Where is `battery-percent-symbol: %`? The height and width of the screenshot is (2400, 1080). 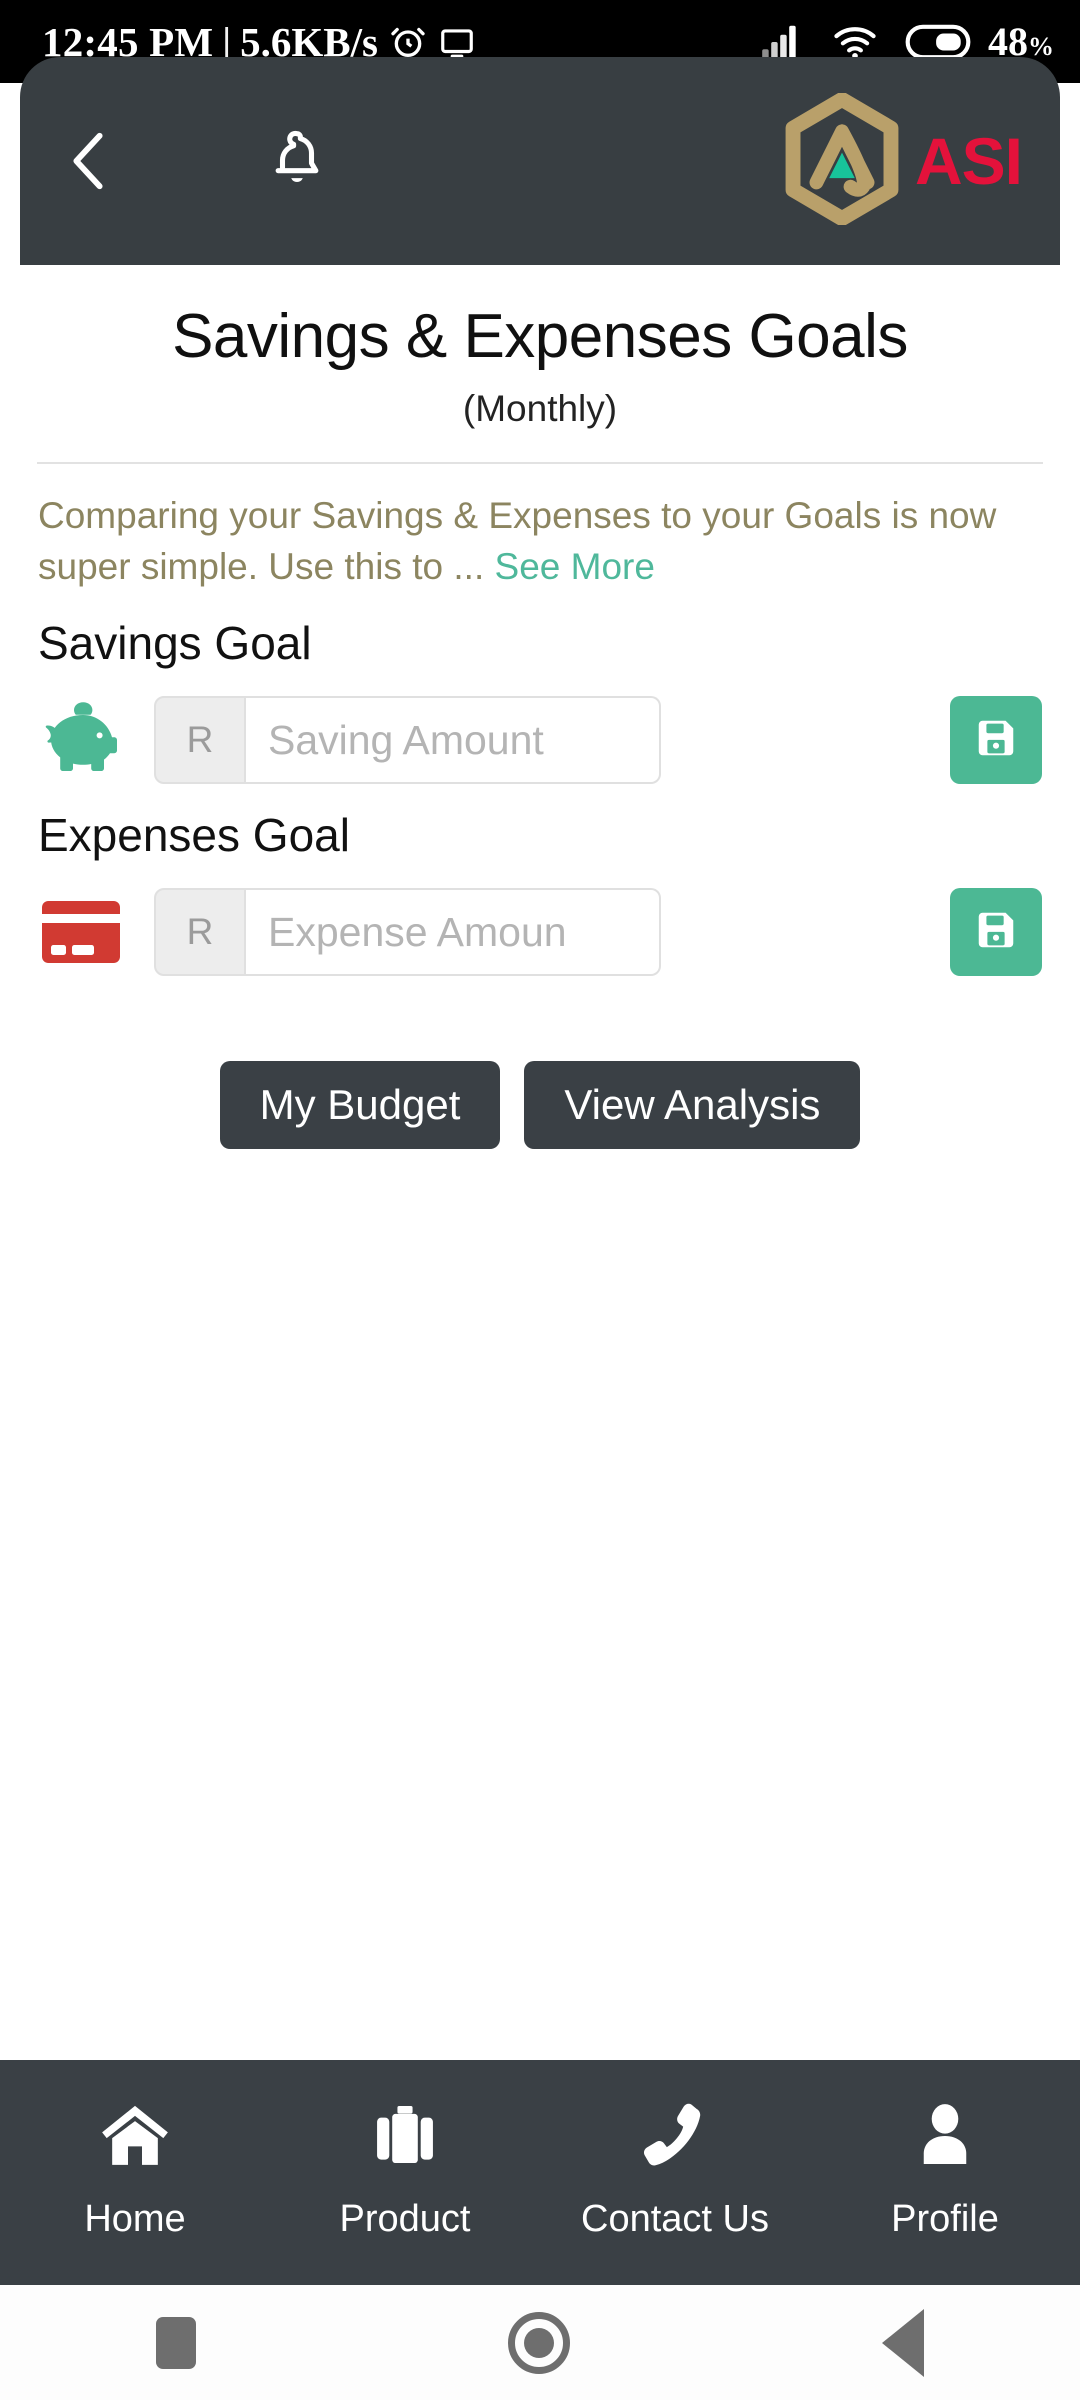 battery-percent-symbol: % is located at coordinates (1041, 46).